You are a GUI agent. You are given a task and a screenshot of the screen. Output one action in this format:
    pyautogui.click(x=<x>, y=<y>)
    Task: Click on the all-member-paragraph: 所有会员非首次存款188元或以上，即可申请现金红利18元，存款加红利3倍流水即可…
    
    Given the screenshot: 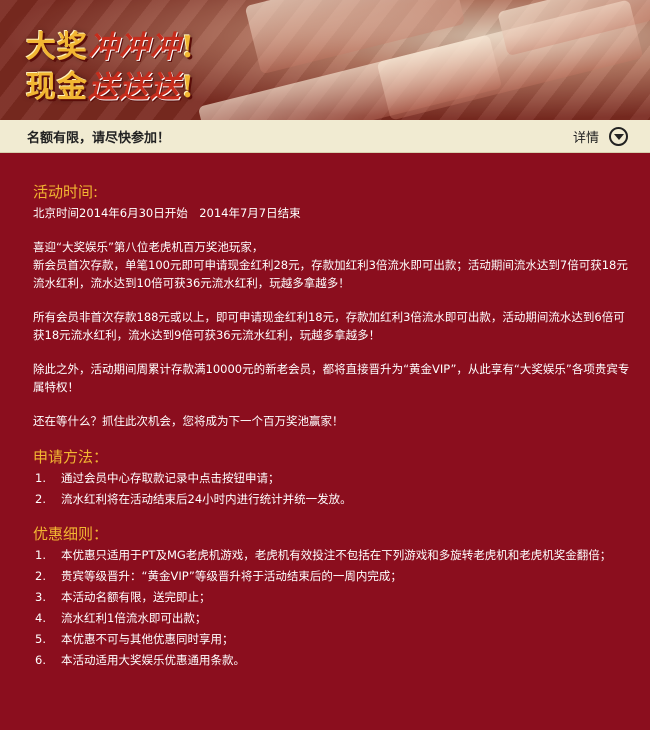 What is the action you would take?
    pyautogui.click(x=329, y=326)
    